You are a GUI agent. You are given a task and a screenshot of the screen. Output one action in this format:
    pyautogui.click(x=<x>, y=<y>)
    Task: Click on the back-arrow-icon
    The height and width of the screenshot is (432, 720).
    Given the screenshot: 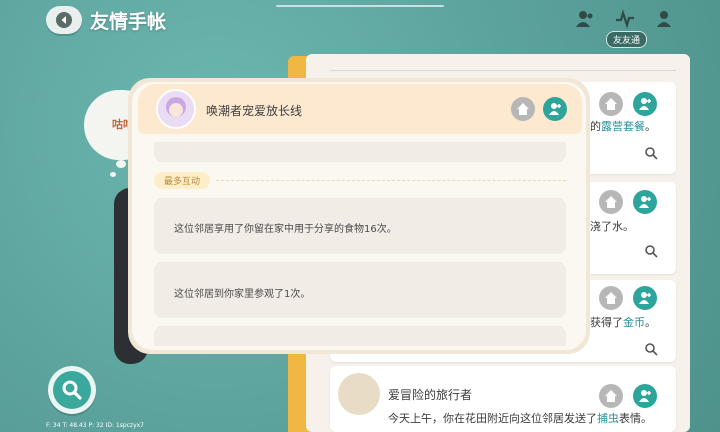 What is the action you would take?
    pyautogui.click(x=64, y=20)
    